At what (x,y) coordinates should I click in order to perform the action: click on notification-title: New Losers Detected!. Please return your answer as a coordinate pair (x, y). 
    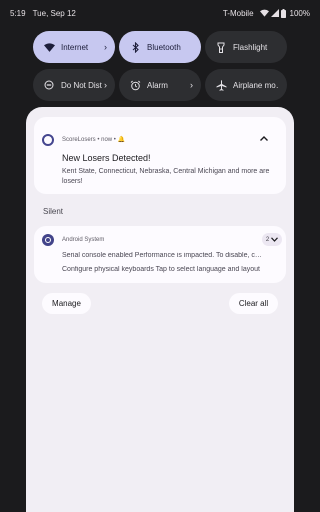
    Looking at the image, I should click on (106, 158).